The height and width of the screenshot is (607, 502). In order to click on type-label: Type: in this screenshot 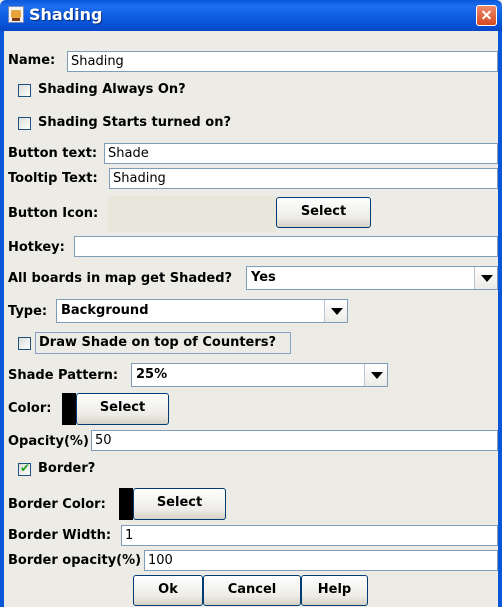, I will do `click(28, 311)`.